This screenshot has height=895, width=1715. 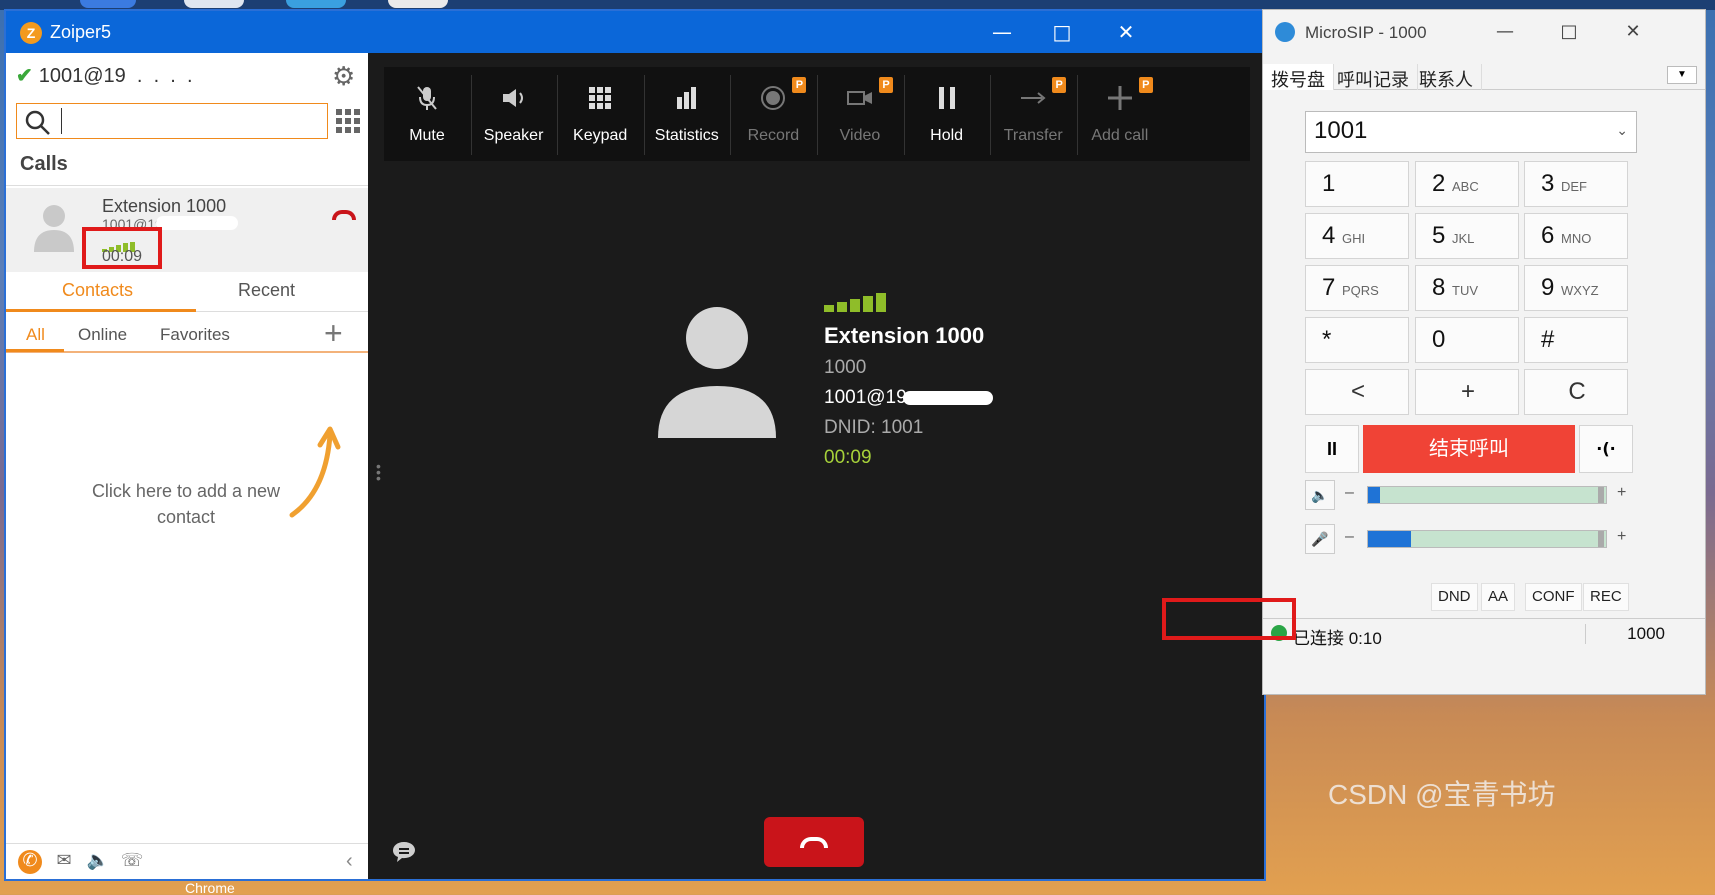 What do you see at coordinates (266, 290) in the screenshot?
I see `tab-recent: Recent` at bounding box center [266, 290].